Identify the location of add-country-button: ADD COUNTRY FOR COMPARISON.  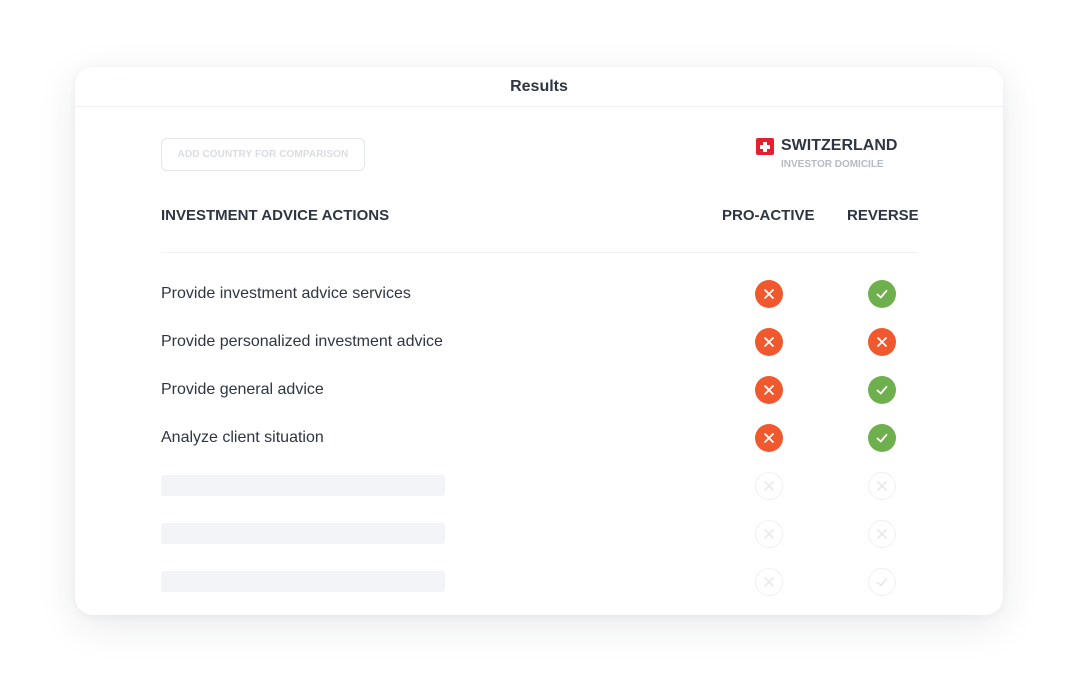
(263, 154).